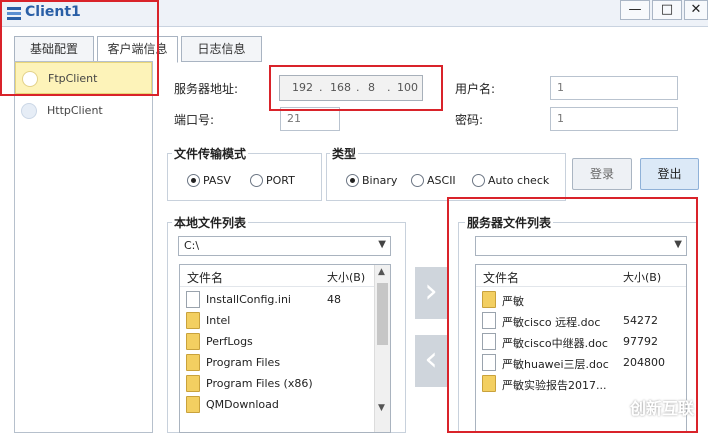 This screenshot has width=708, height=433. What do you see at coordinates (667, 10) in the screenshot?
I see `maximize-button: □` at bounding box center [667, 10].